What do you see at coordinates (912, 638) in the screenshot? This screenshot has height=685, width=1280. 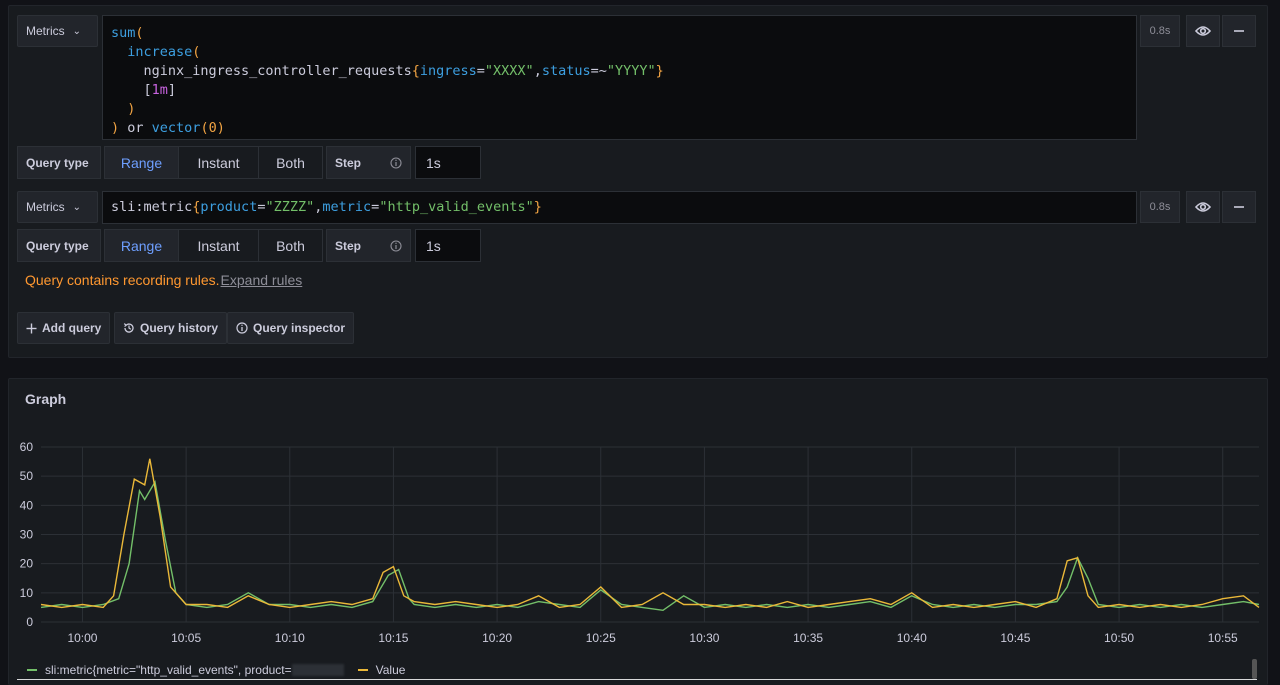 I see `x-tick-label: 10:40` at bounding box center [912, 638].